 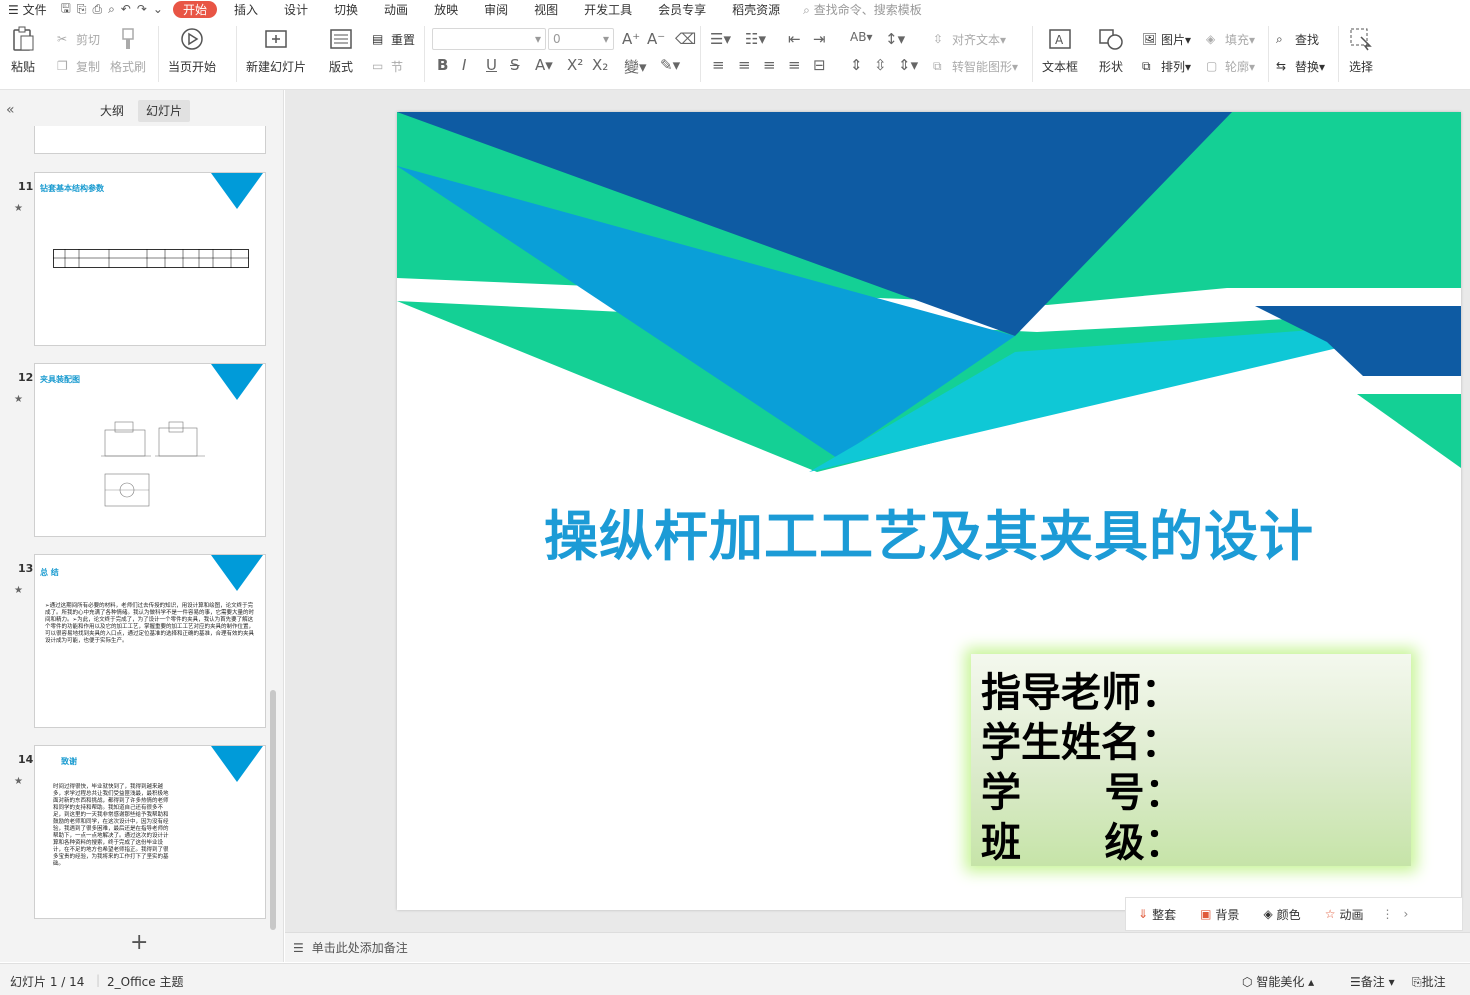 What do you see at coordinates (1166, 39) in the screenshot?
I see `picture-button: 🖼 图片 ▾` at bounding box center [1166, 39].